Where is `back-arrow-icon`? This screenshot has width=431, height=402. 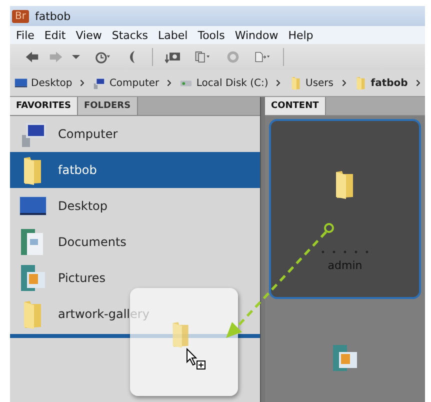 back-arrow-icon is located at coordinates (32, 57).